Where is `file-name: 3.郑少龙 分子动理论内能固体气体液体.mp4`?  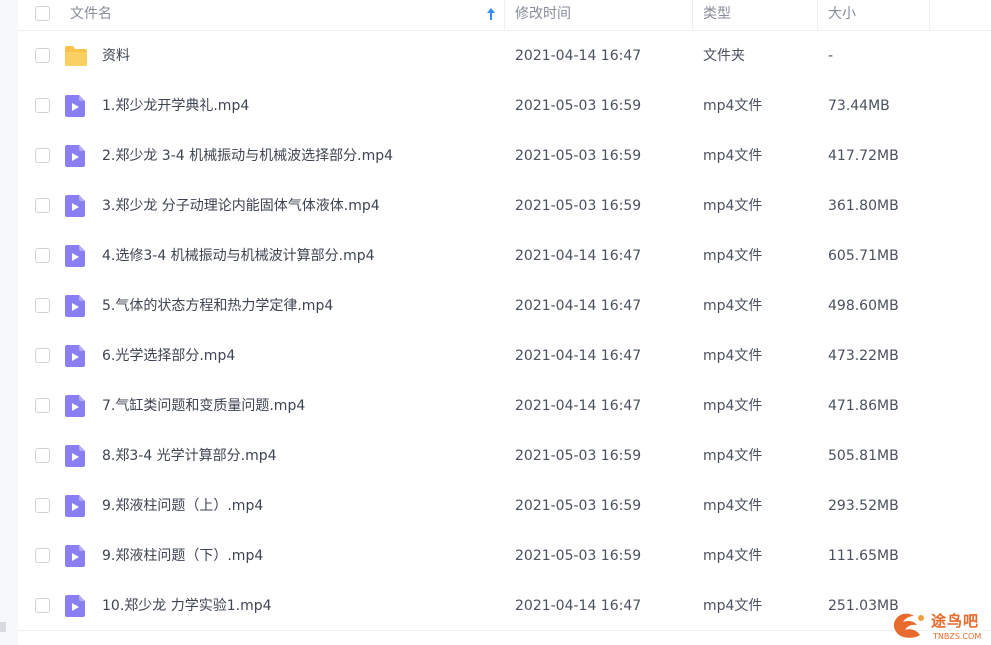
file-name: 3.郑少龙 分子动理论内能固体气体液体.mp4 is located at coordinates (241, 206).